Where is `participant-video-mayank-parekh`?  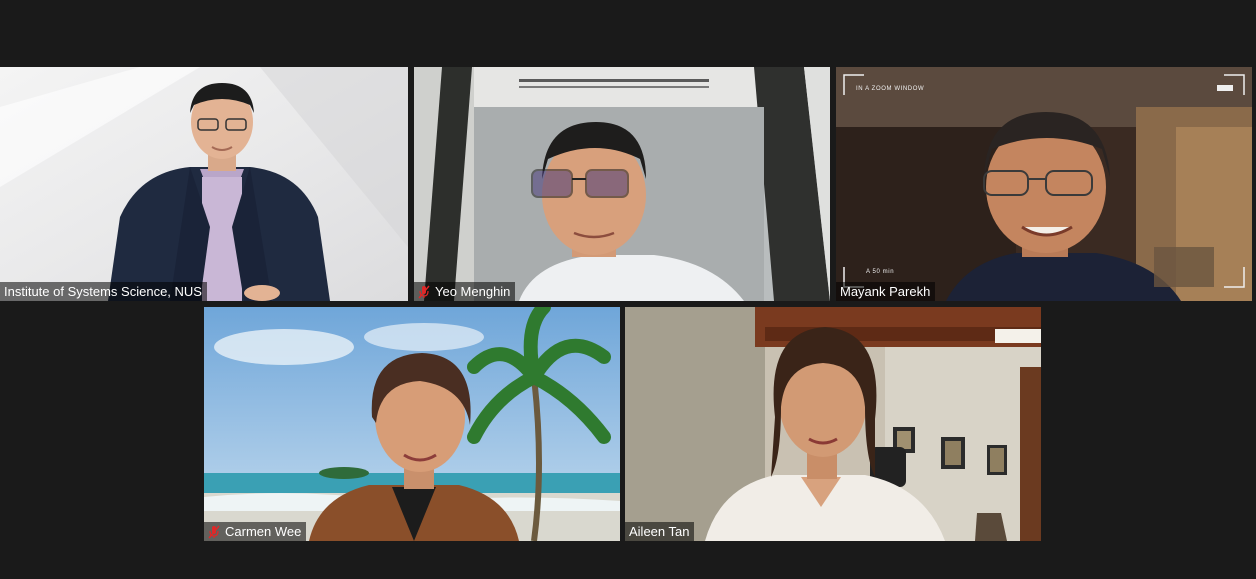
participant-video-mayank-parekh is located at coordinates (1044, 184).